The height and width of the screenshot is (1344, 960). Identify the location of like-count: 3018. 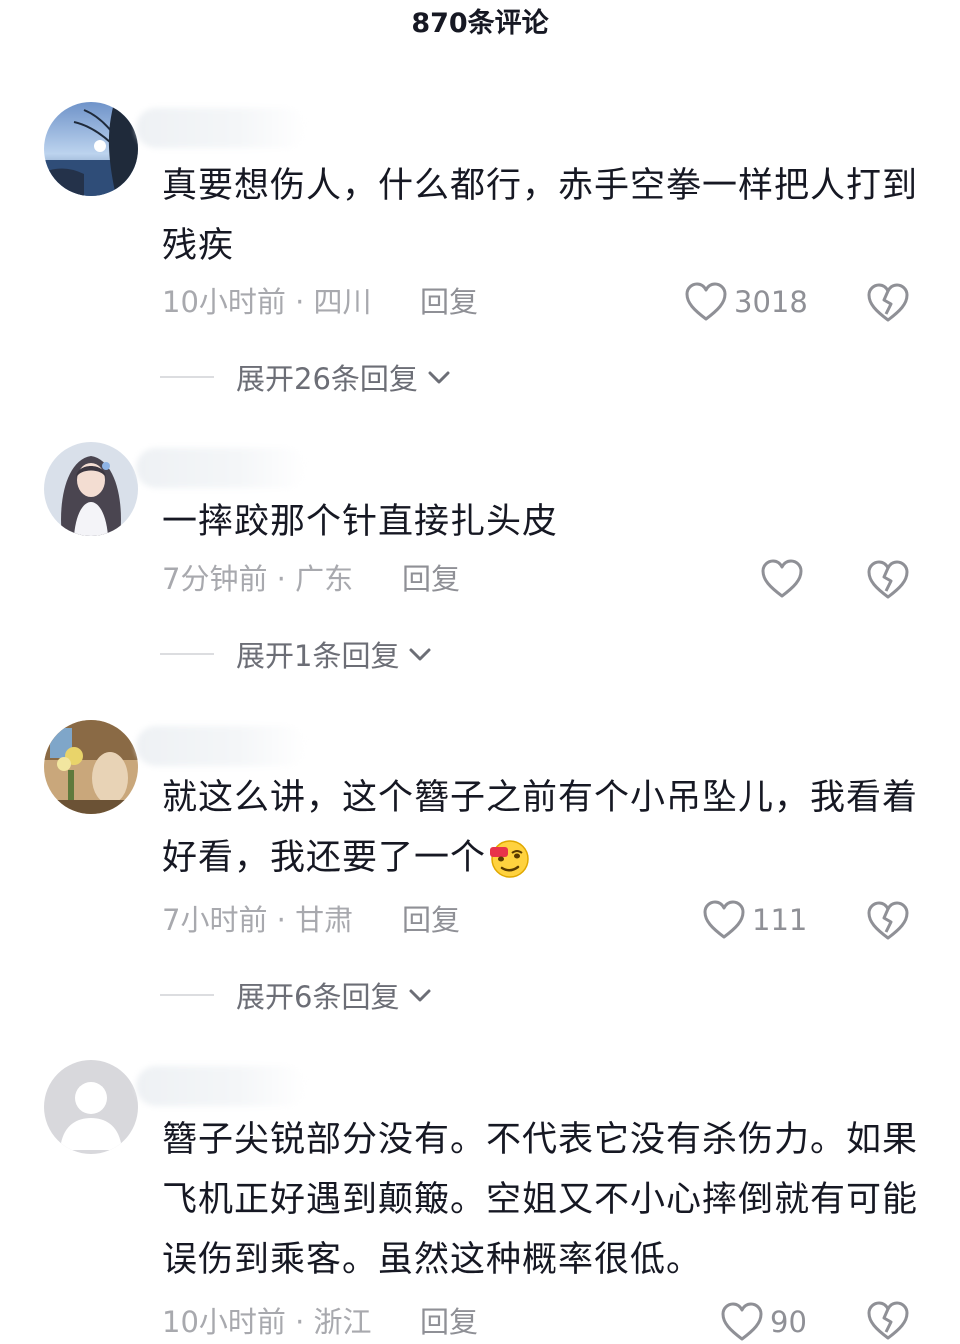
(771, 302).